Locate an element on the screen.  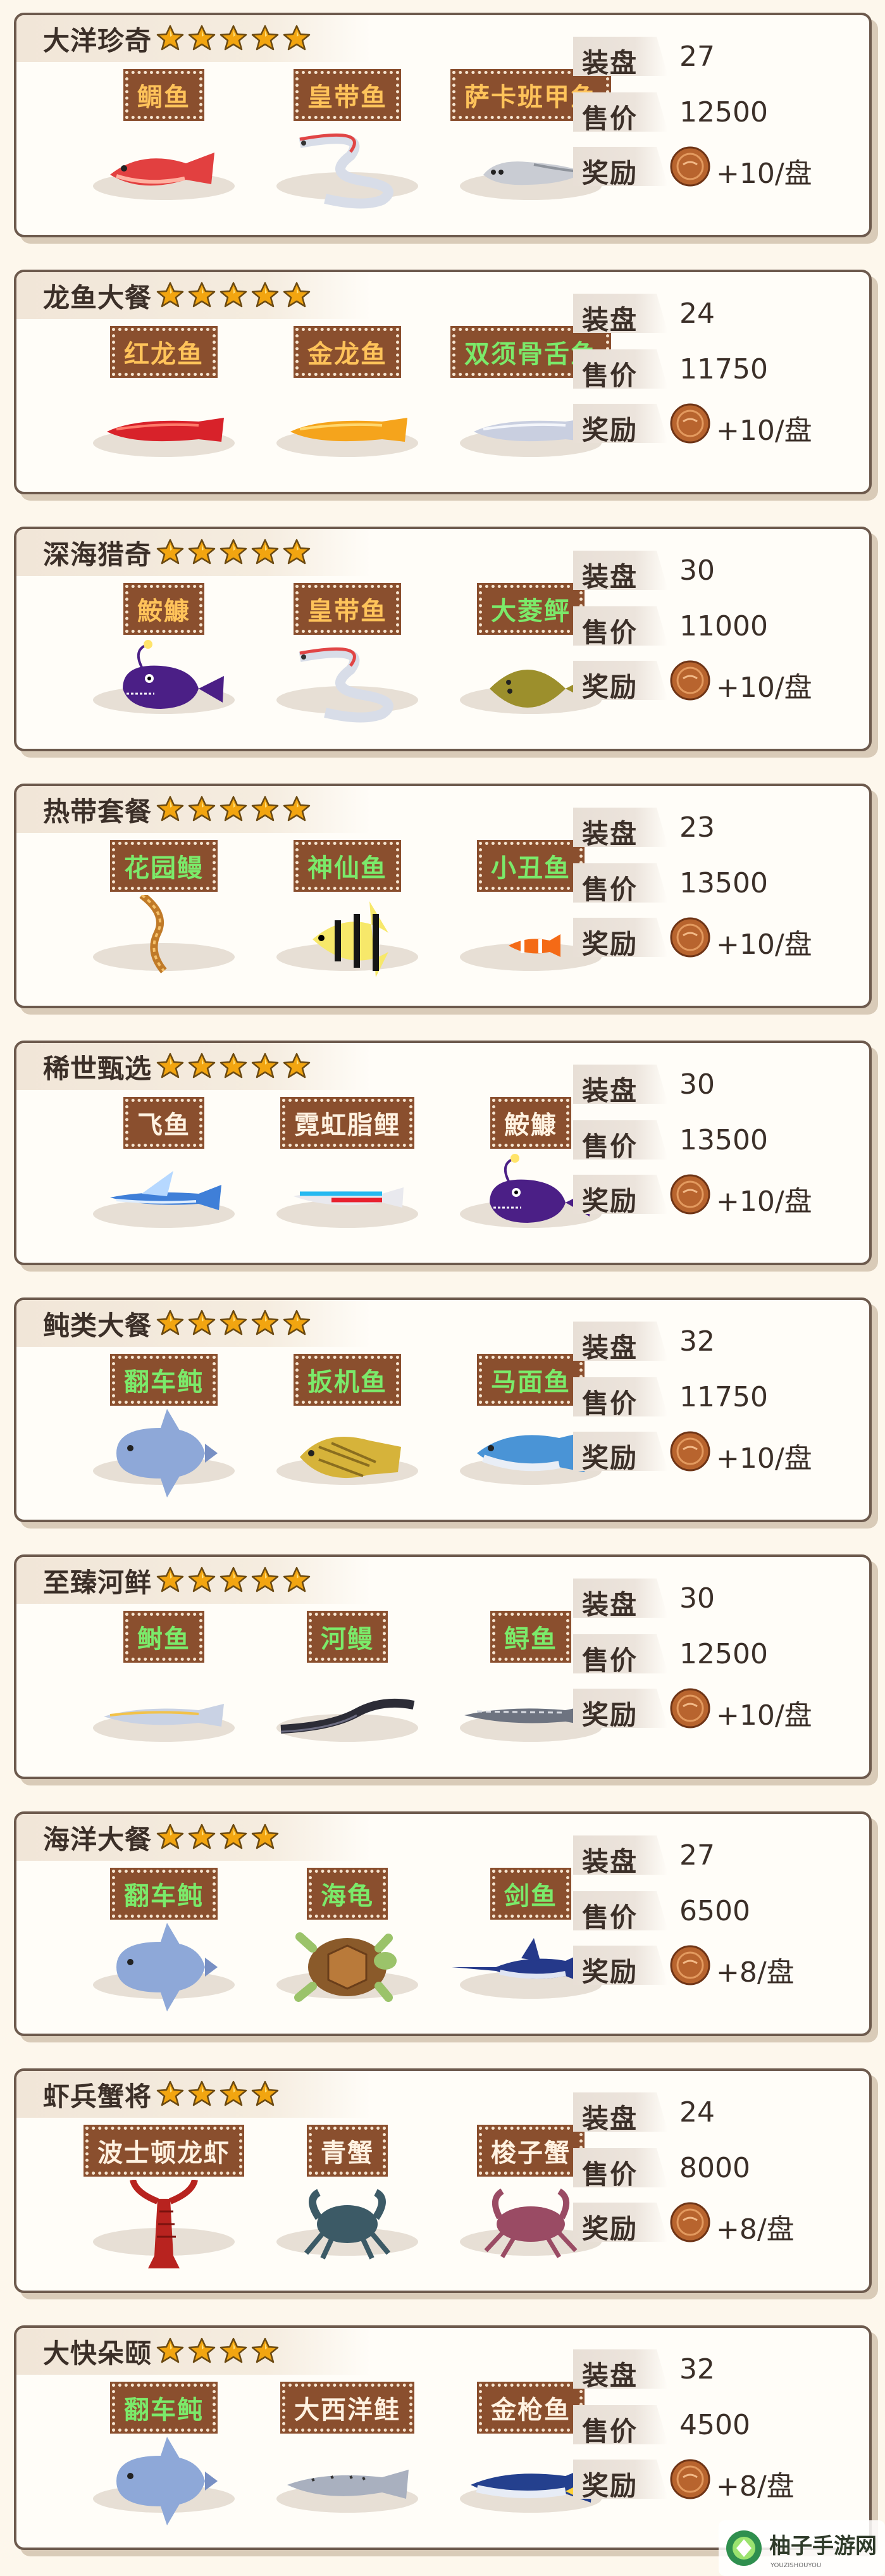
oarfish-icon is located at coordinates (348, 168).